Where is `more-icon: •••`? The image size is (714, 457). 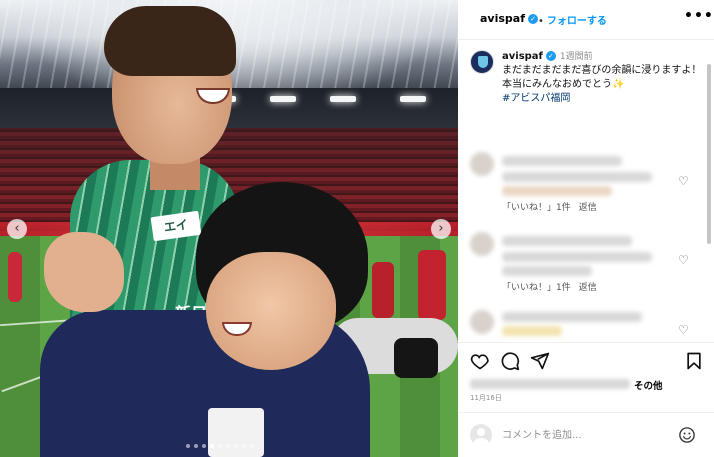 more-icon: ••• is located at coordinates (699, 16).